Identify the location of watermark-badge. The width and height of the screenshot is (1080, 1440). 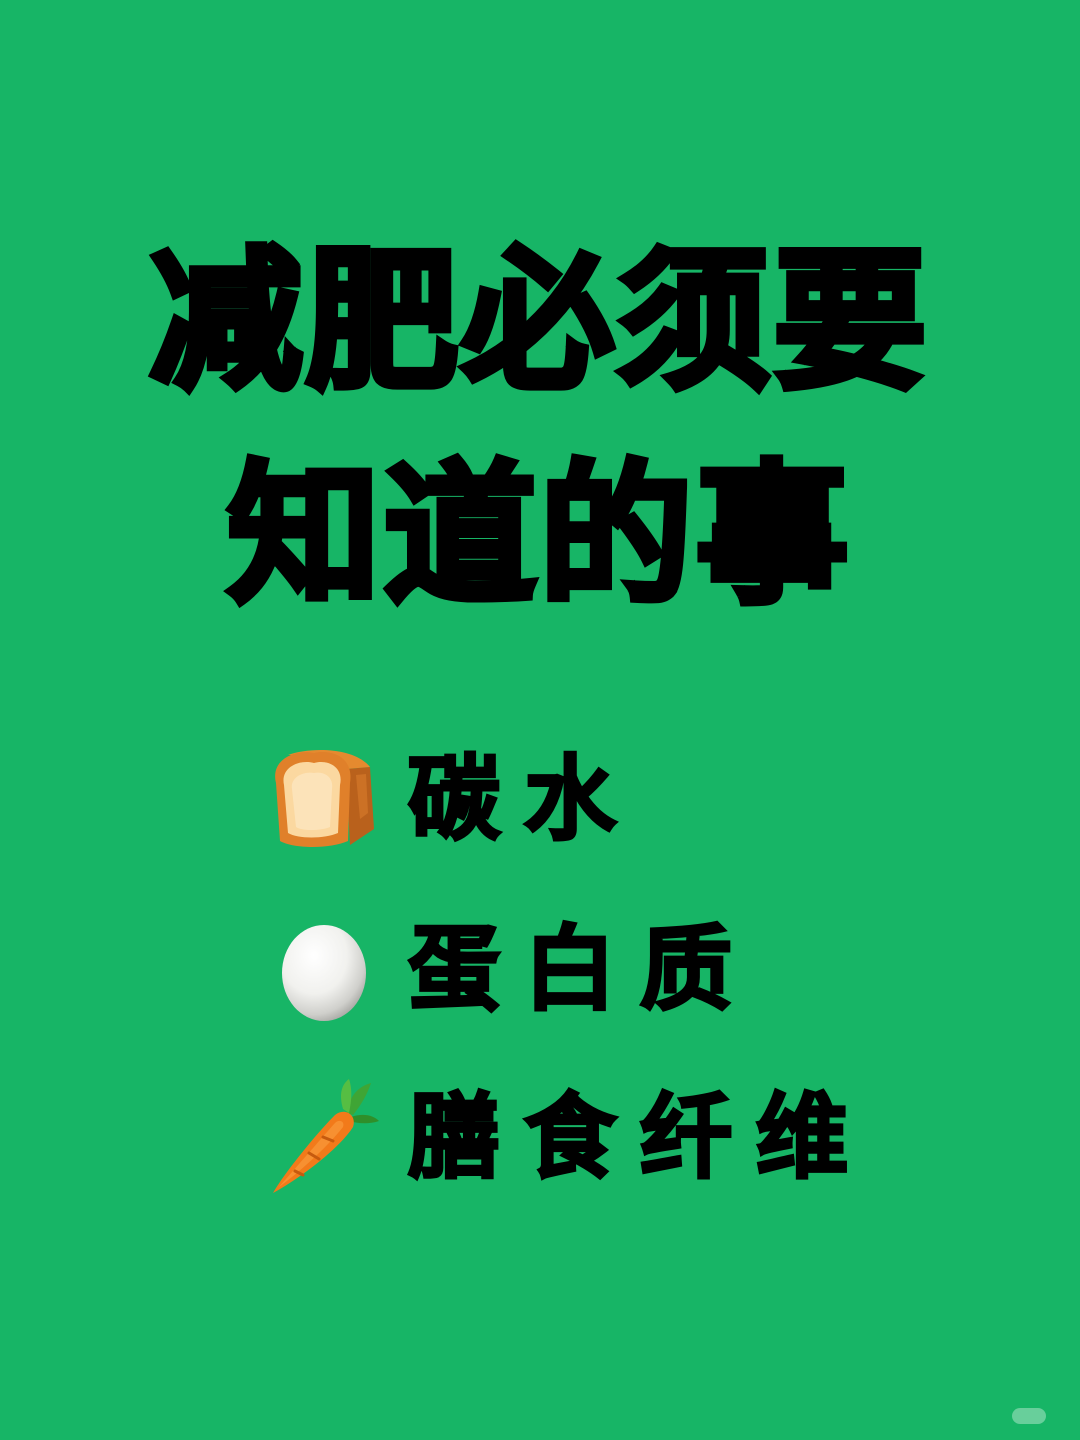
(1029, 1416).